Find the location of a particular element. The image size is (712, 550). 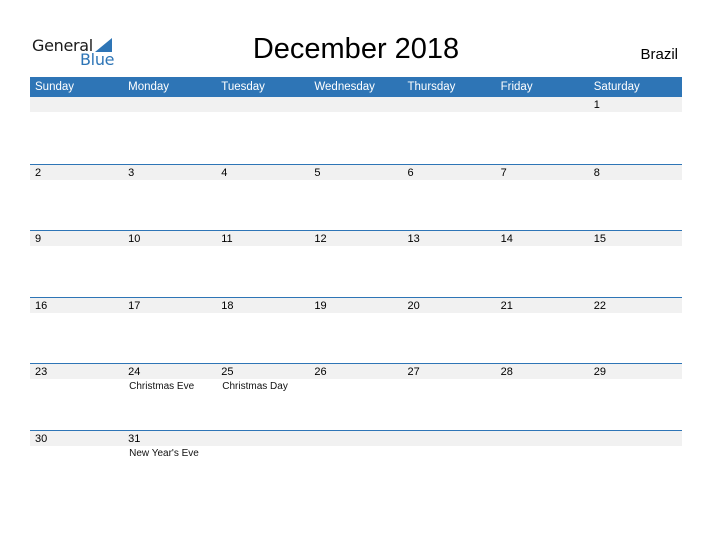

day-number: 28 is located at coordinates (542, 372).